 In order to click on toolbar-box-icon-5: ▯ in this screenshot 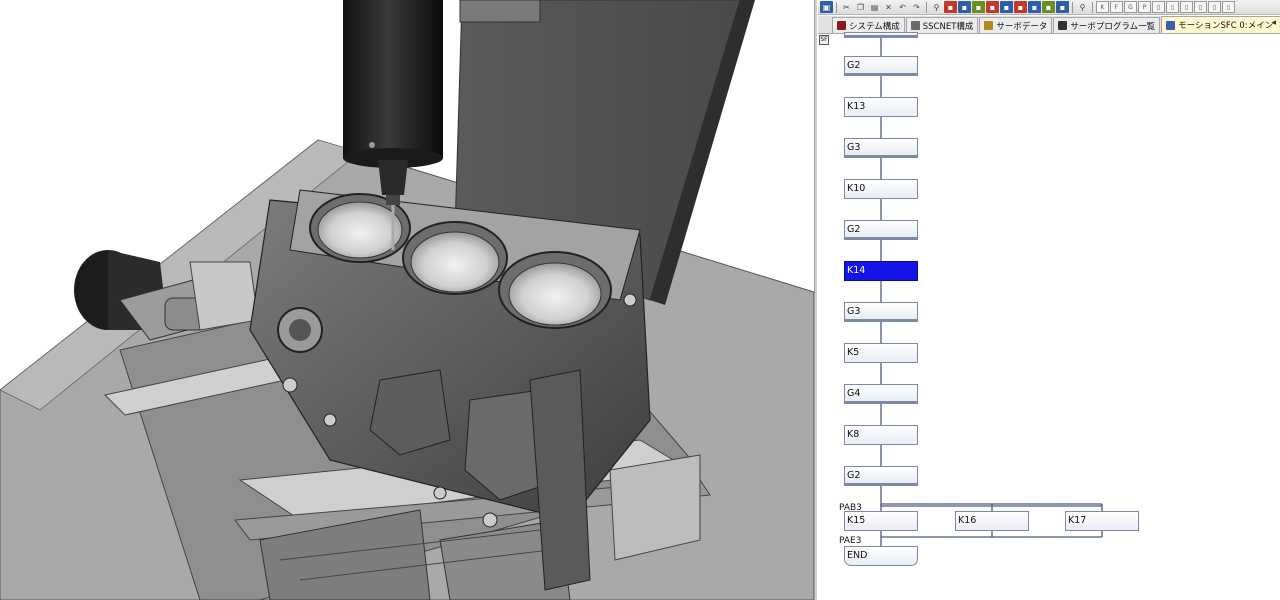, I will do `click(1158, 7)`.